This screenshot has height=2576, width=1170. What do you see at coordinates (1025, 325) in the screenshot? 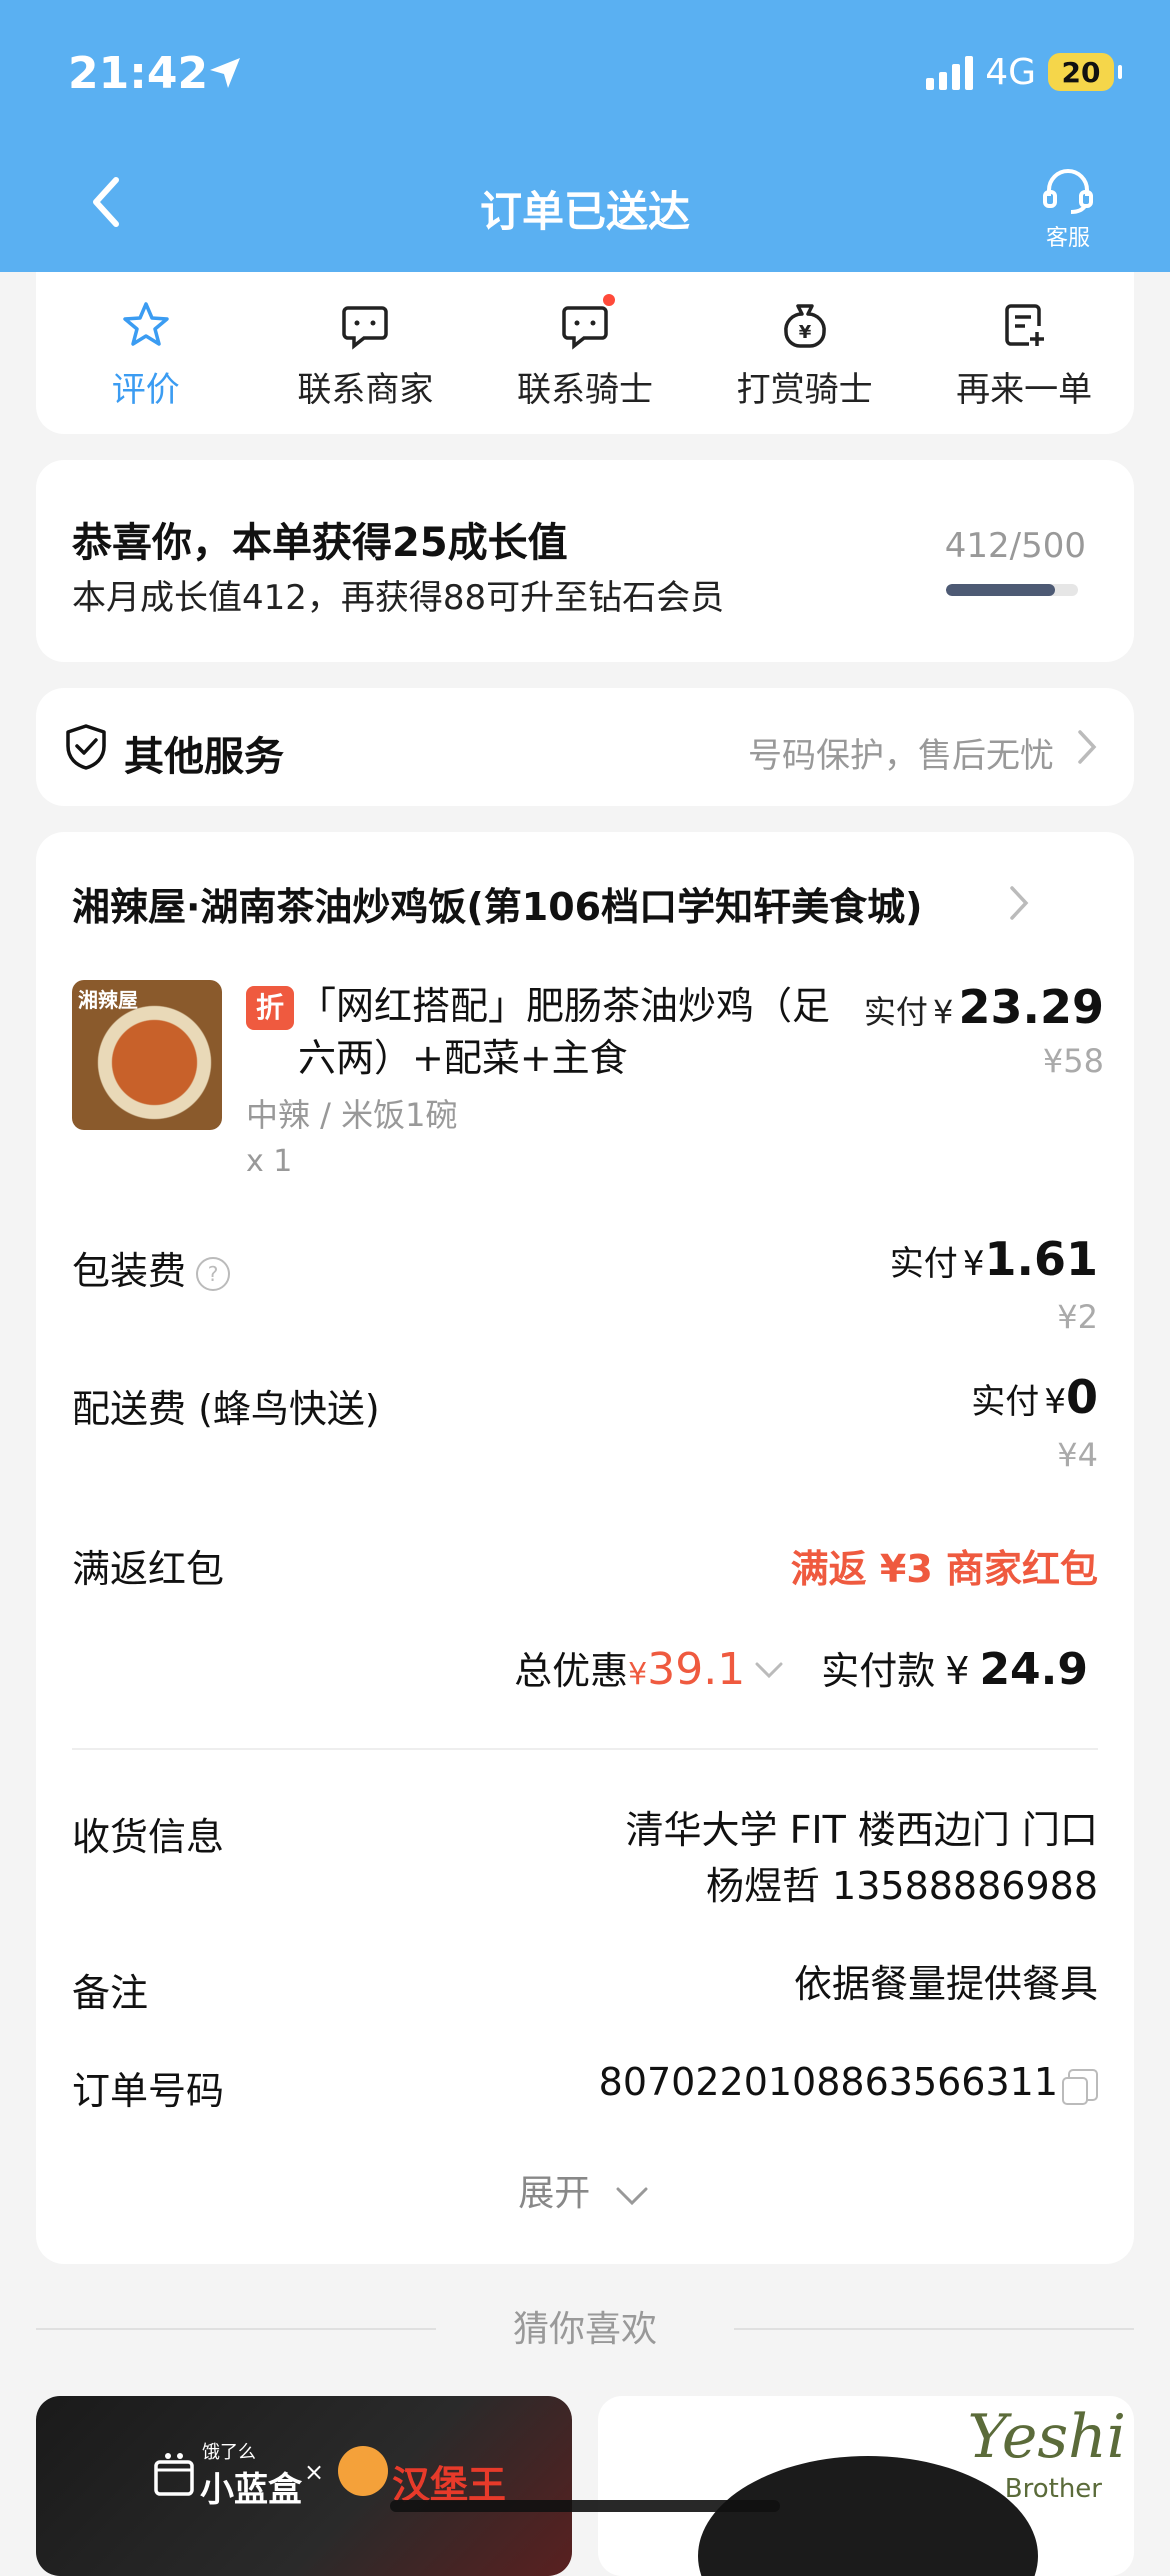
I see `reorder-icon` at bounding box center [1025, 325].